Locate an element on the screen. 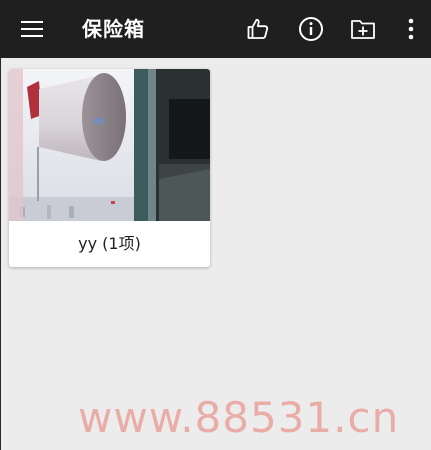 Image resolution: width=431 pixels, height=450 pixels. add-folder-button is located at coordinates (363, 29).